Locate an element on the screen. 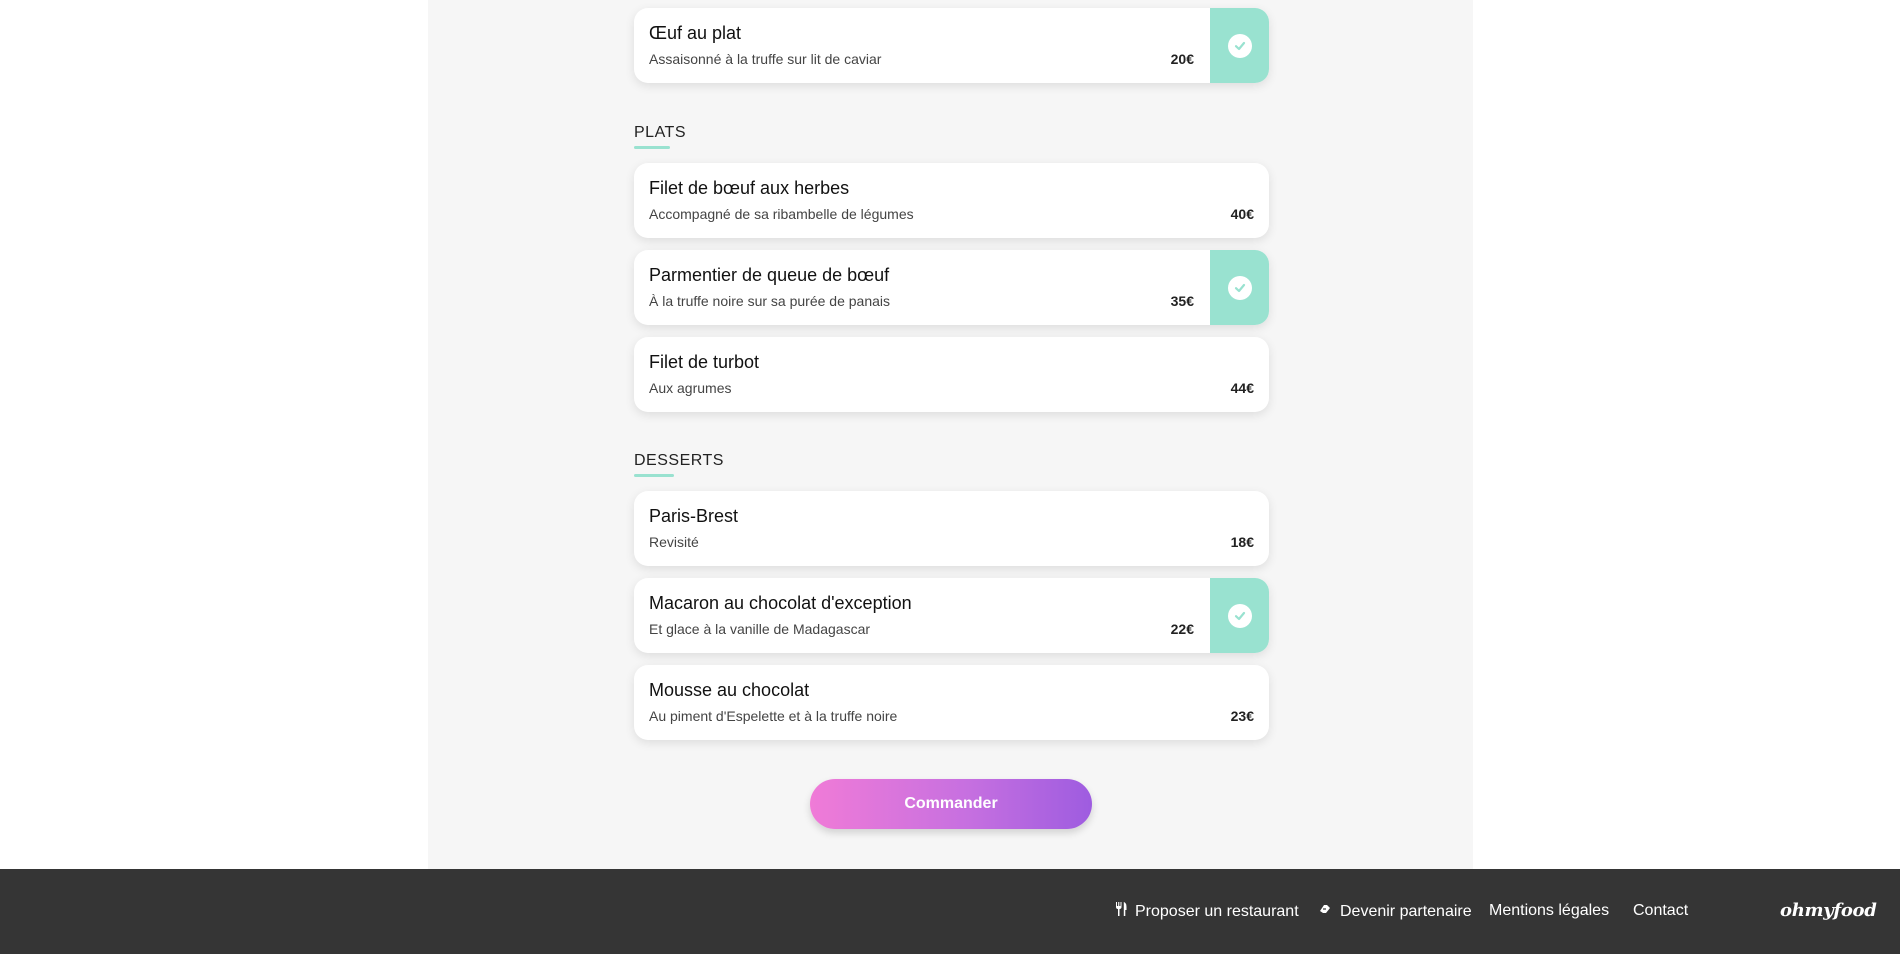 This screenshot has height=954, width=1900. dish-description: À la truffe noire sur sa purée de panais is located at coordinates (770, 301).